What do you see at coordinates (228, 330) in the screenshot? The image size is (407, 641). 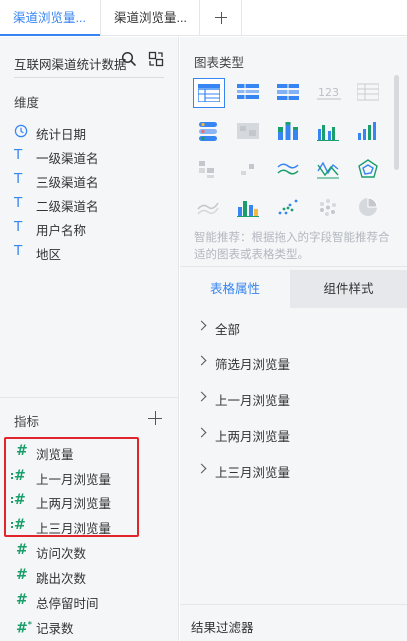 I see `property-label: 全部` at bounding box center [228, 330].